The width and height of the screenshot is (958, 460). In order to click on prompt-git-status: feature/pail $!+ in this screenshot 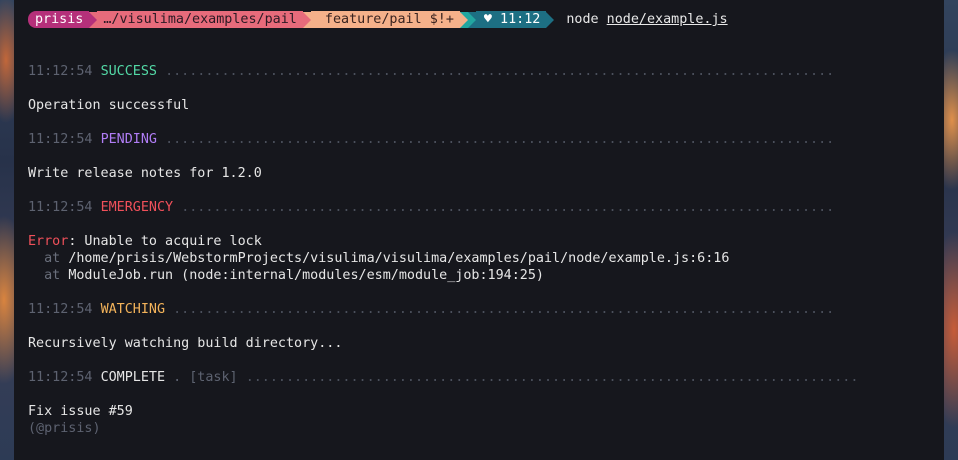, I will do `click(389, 19)`.